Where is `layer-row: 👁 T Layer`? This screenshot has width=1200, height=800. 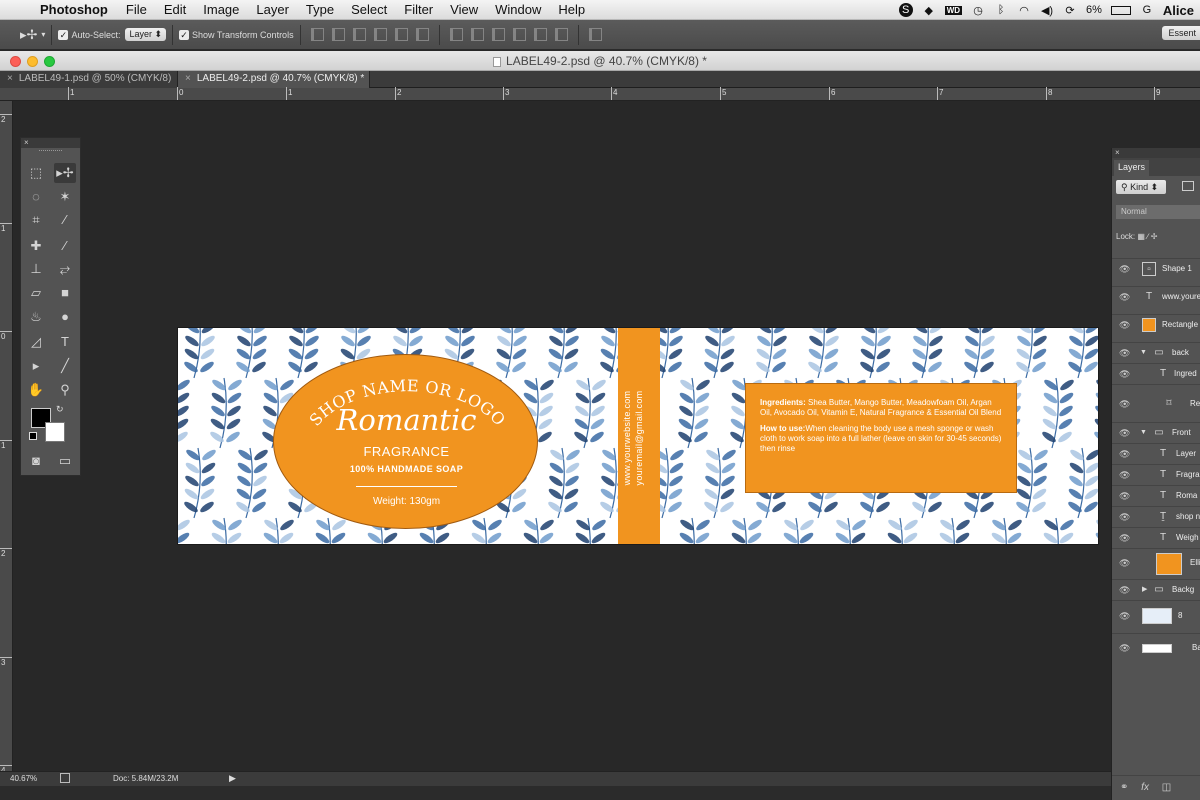 layer-row: 👁 T Layer is located at coordinates (1156, 453).